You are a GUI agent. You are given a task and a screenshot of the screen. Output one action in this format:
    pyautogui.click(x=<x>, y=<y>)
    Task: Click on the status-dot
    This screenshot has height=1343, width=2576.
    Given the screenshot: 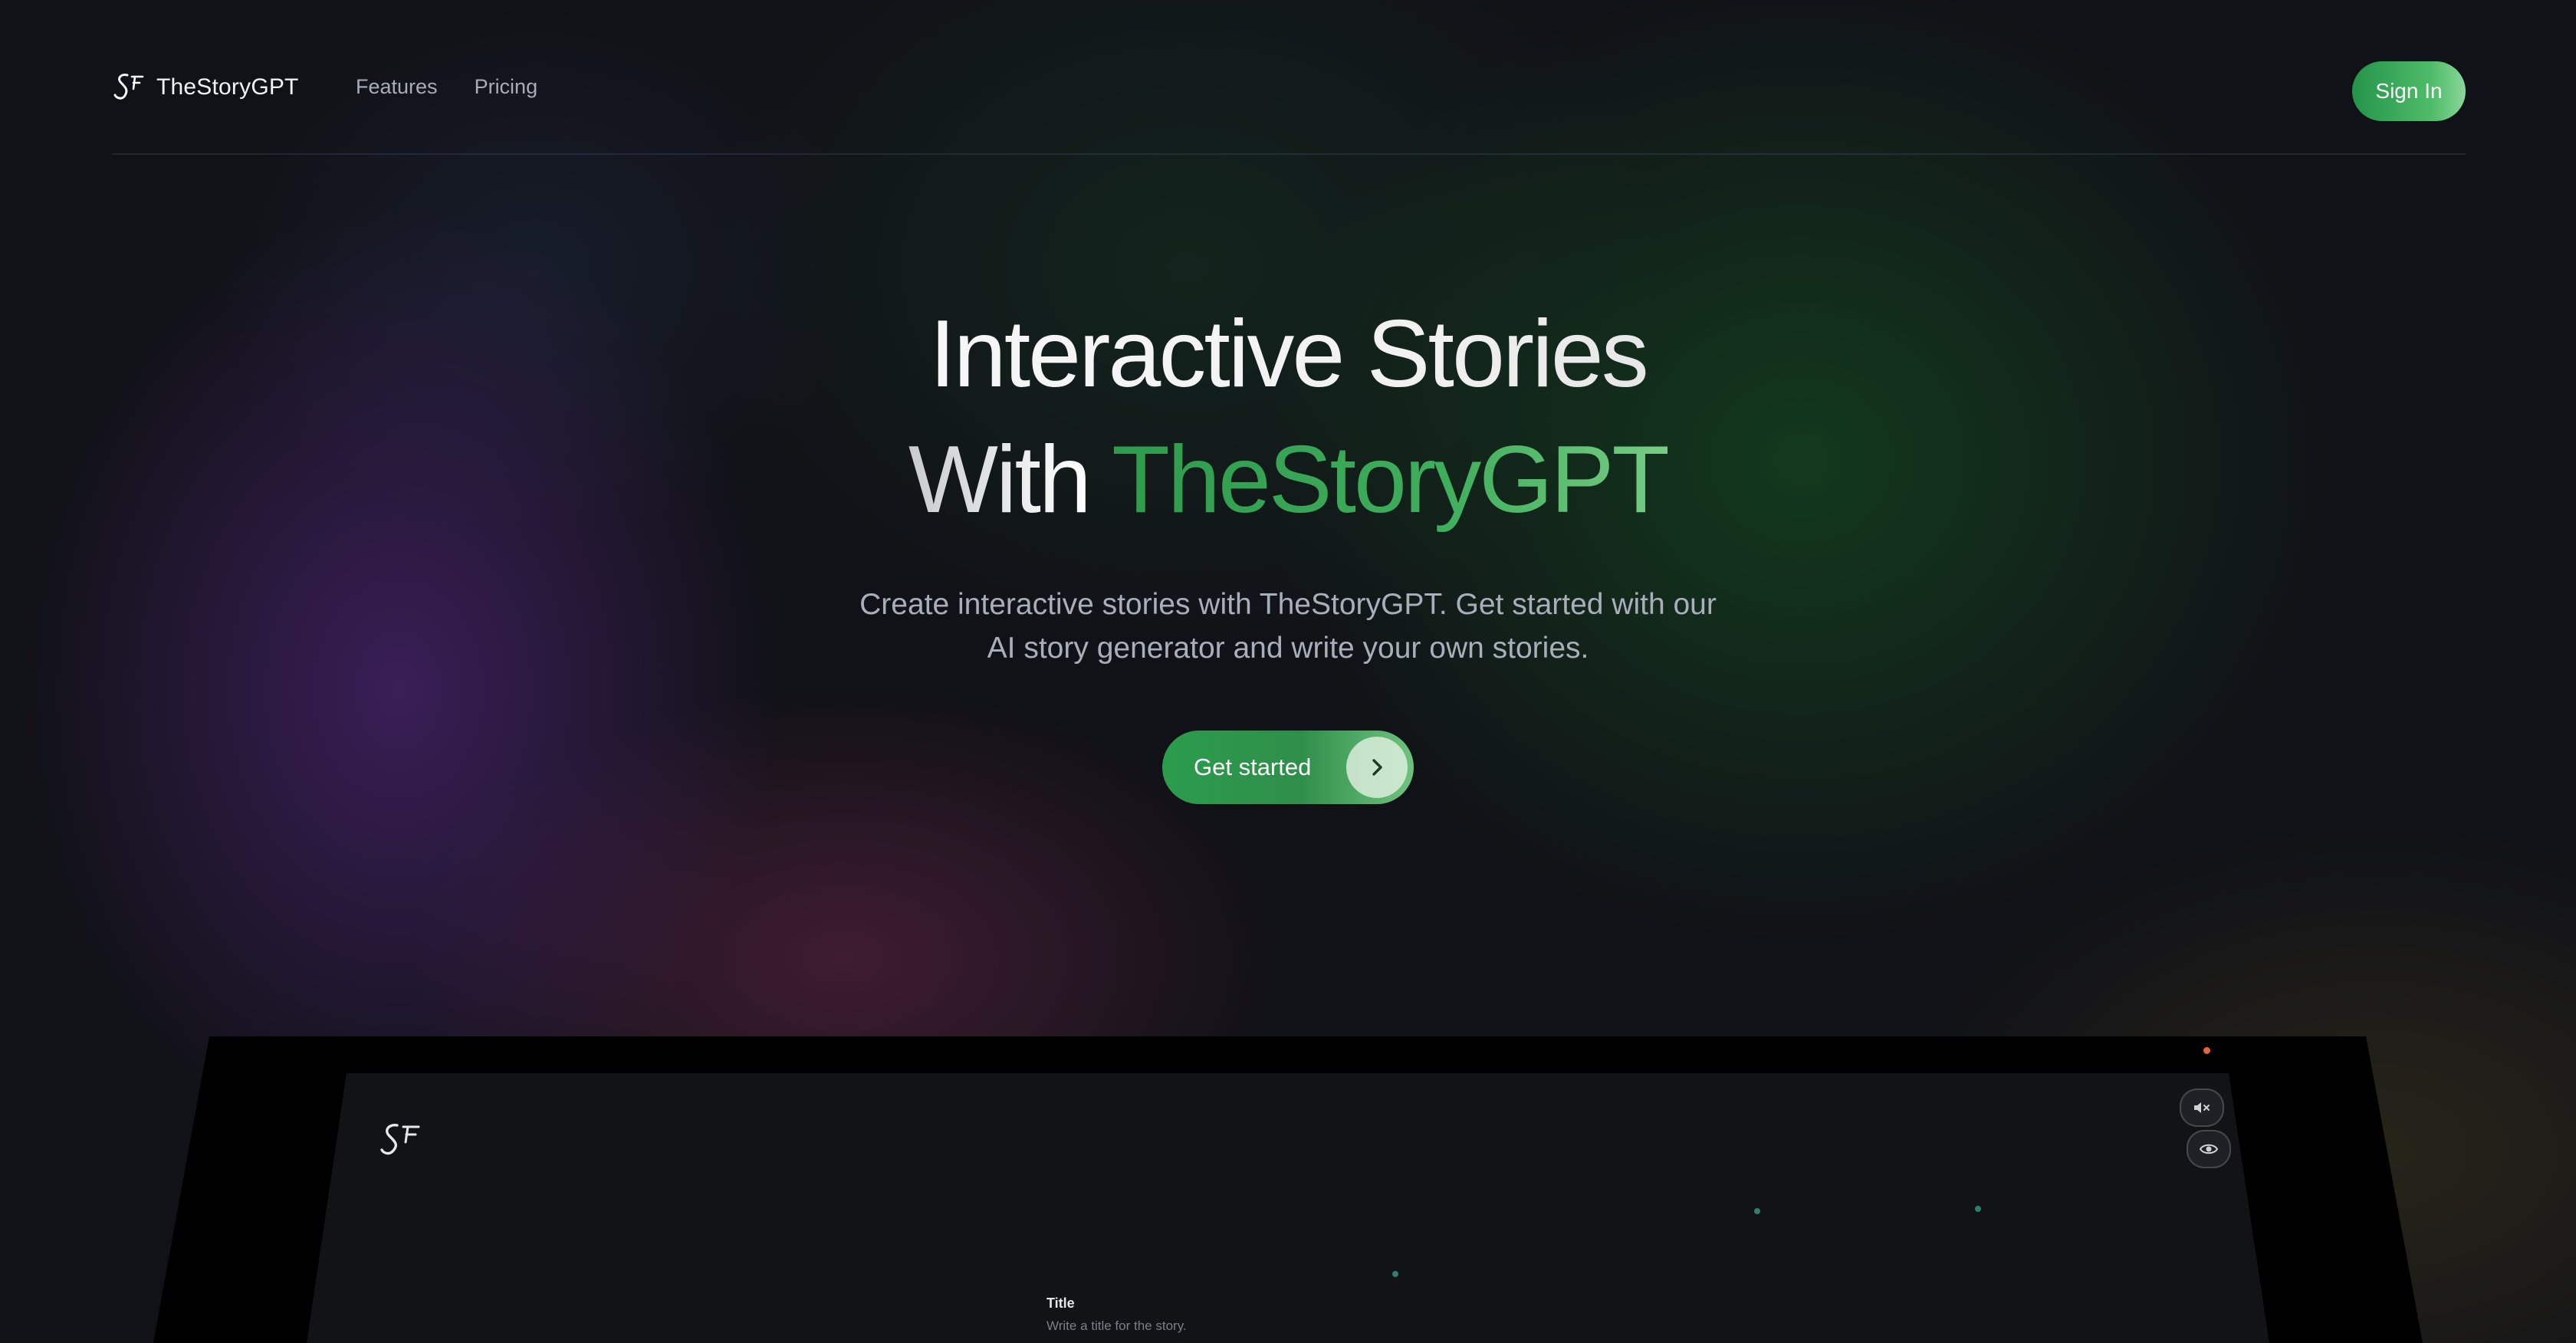 What is the action you would take?
    pyautogui.click(x=2206, y=1050)
    